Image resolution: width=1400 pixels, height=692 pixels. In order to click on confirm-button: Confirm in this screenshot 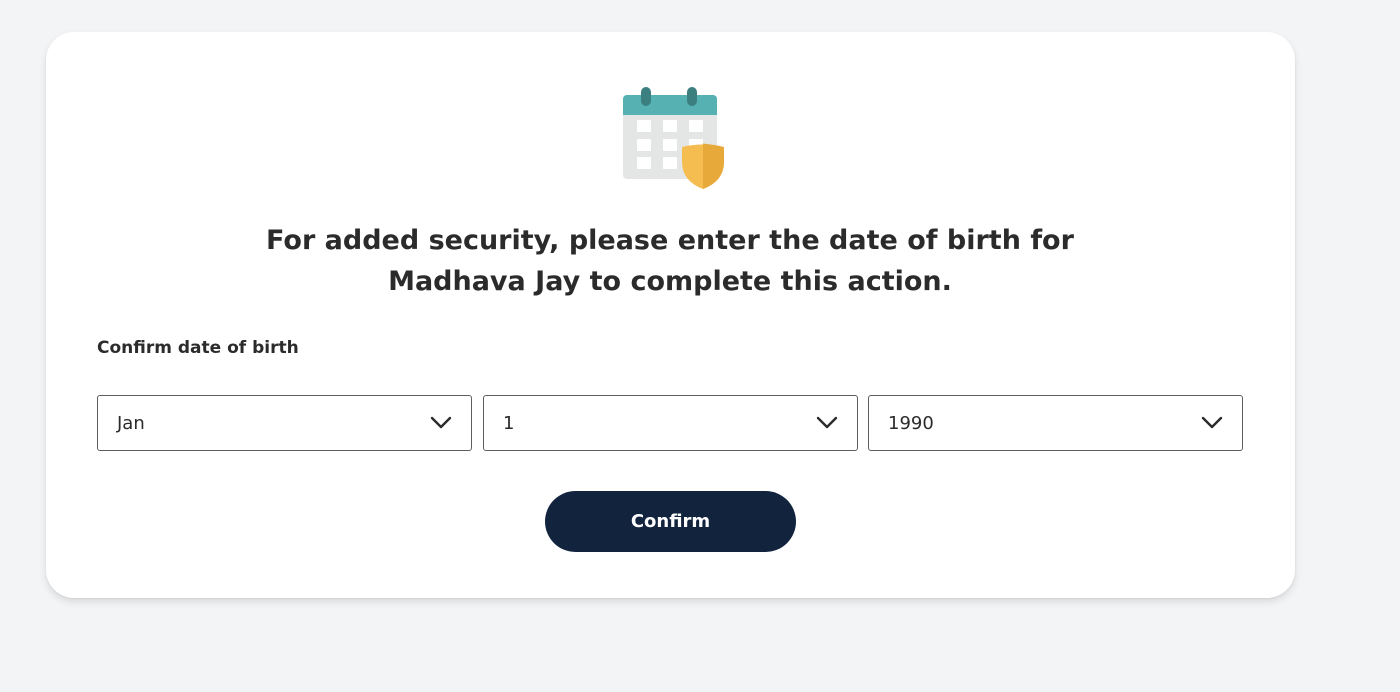, I will do `click(670, 521)`.